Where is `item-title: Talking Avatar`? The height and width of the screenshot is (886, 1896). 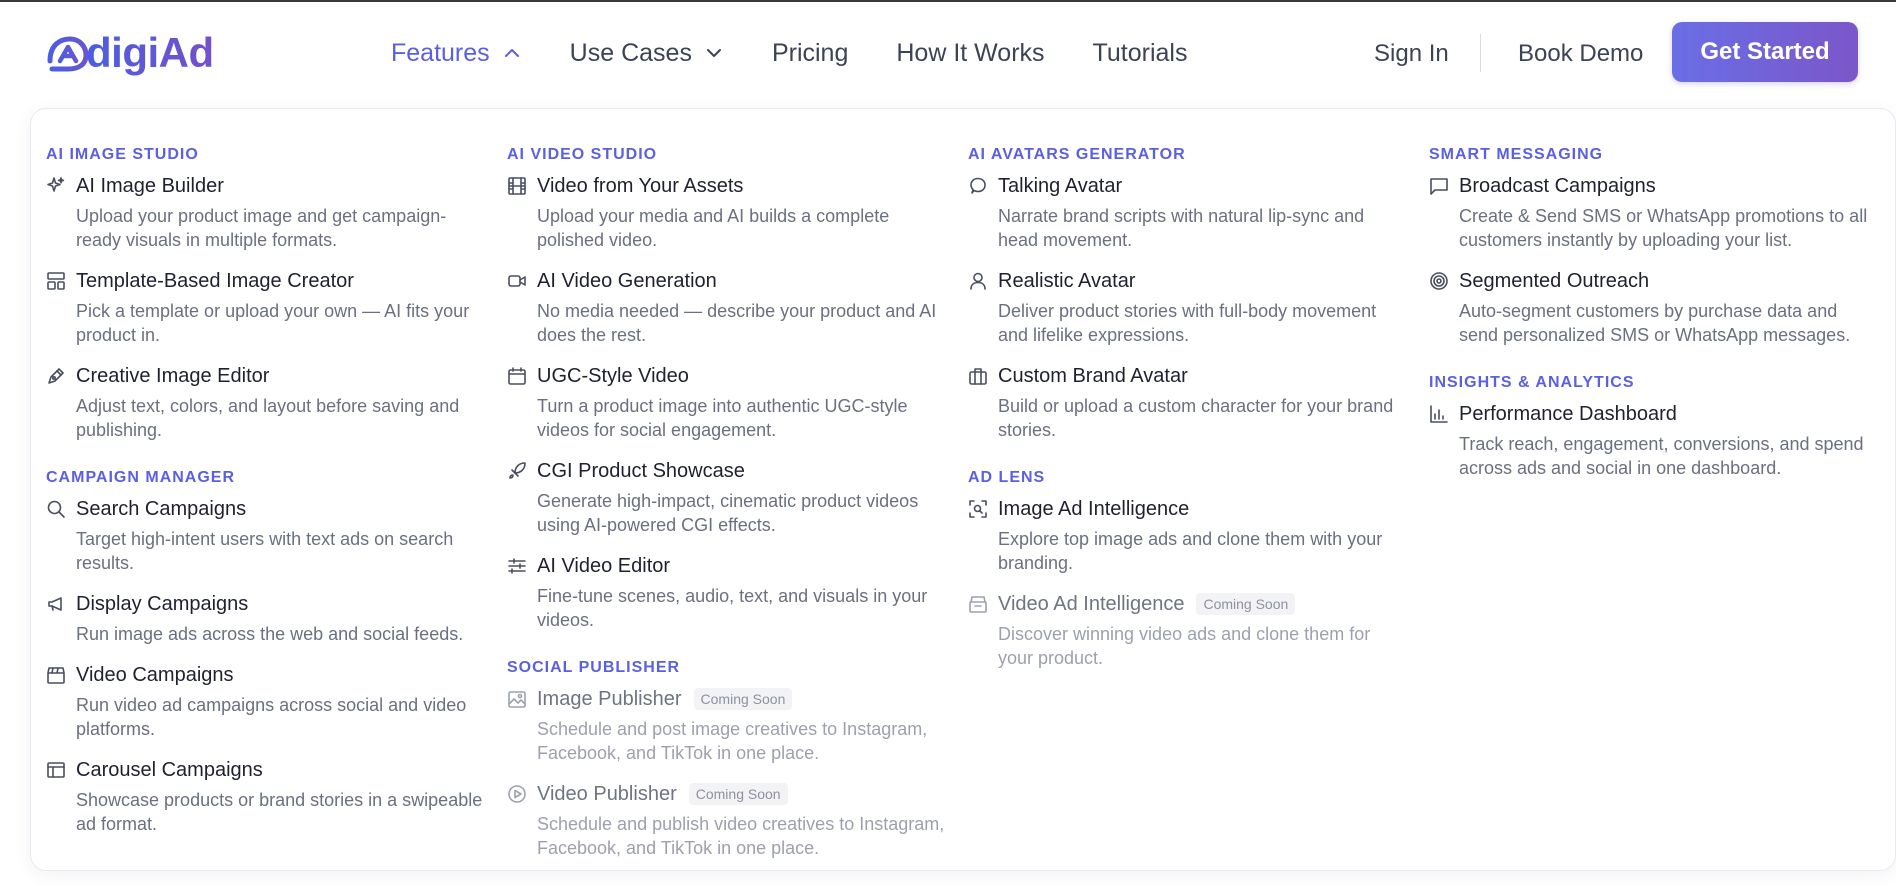
item-title: Talking Avatar is located at coordinates (1060, 186).